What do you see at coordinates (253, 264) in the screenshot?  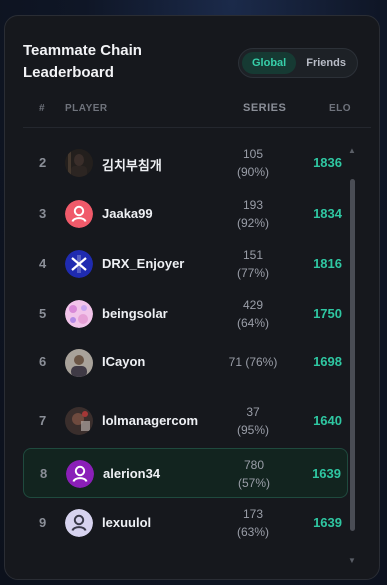 I see `series-value: 151 (77%)` at bounding box center [253, 264].